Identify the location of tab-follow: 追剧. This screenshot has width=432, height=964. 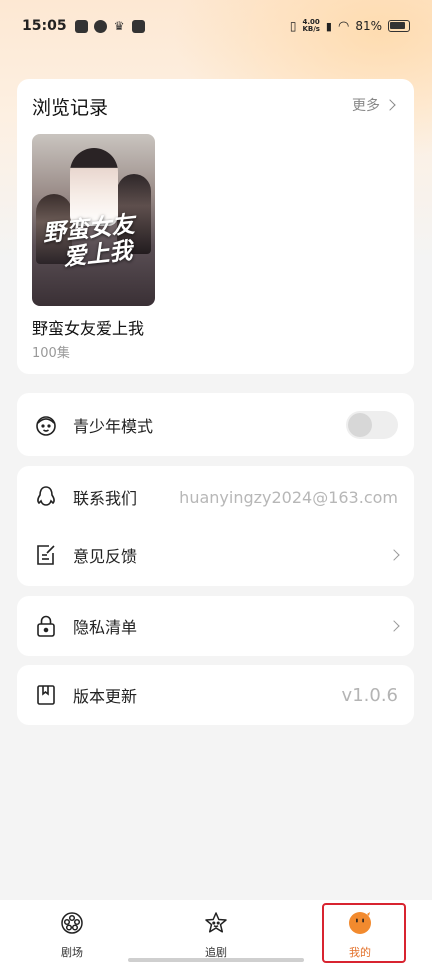
(216, 932).